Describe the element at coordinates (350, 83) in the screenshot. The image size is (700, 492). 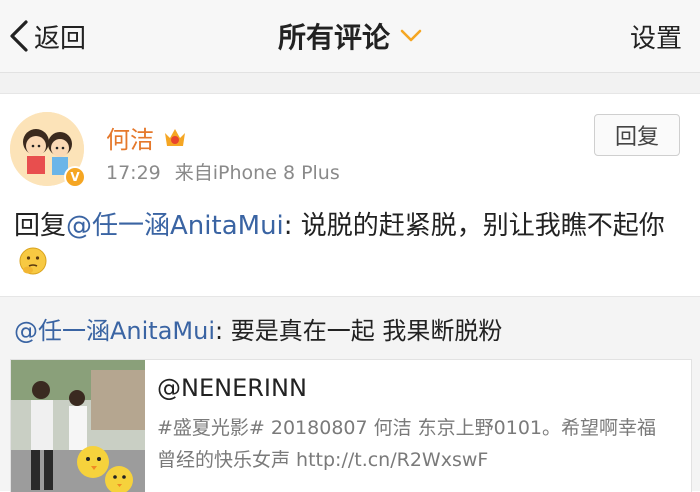
I see `section-divider` at that location.